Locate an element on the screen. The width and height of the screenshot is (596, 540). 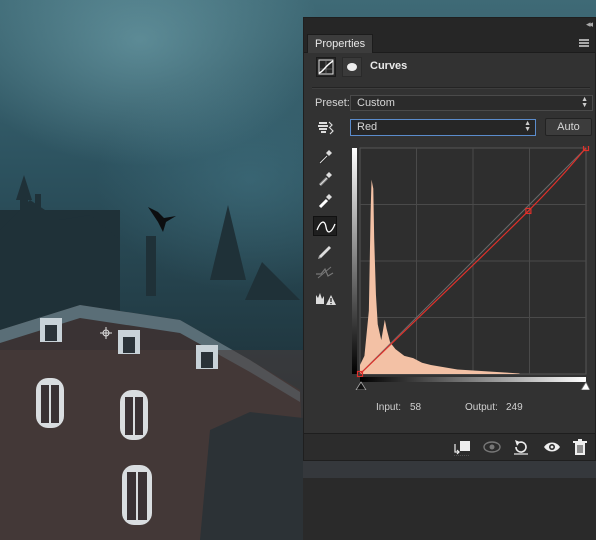
smooth-icon is located at coordinates (325, 272).